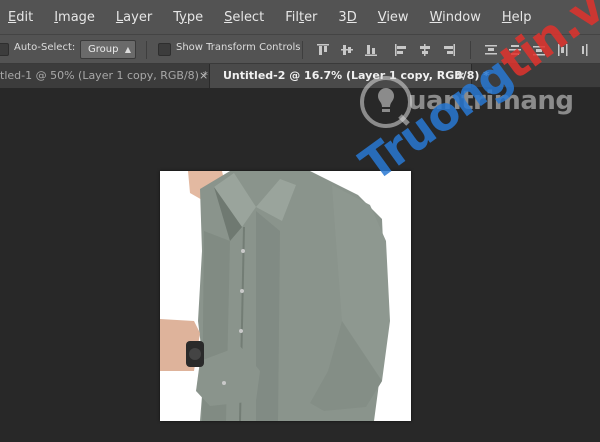 The image size is (600, 442). I want to click on menu-filter: Filter, so click(304, 17).